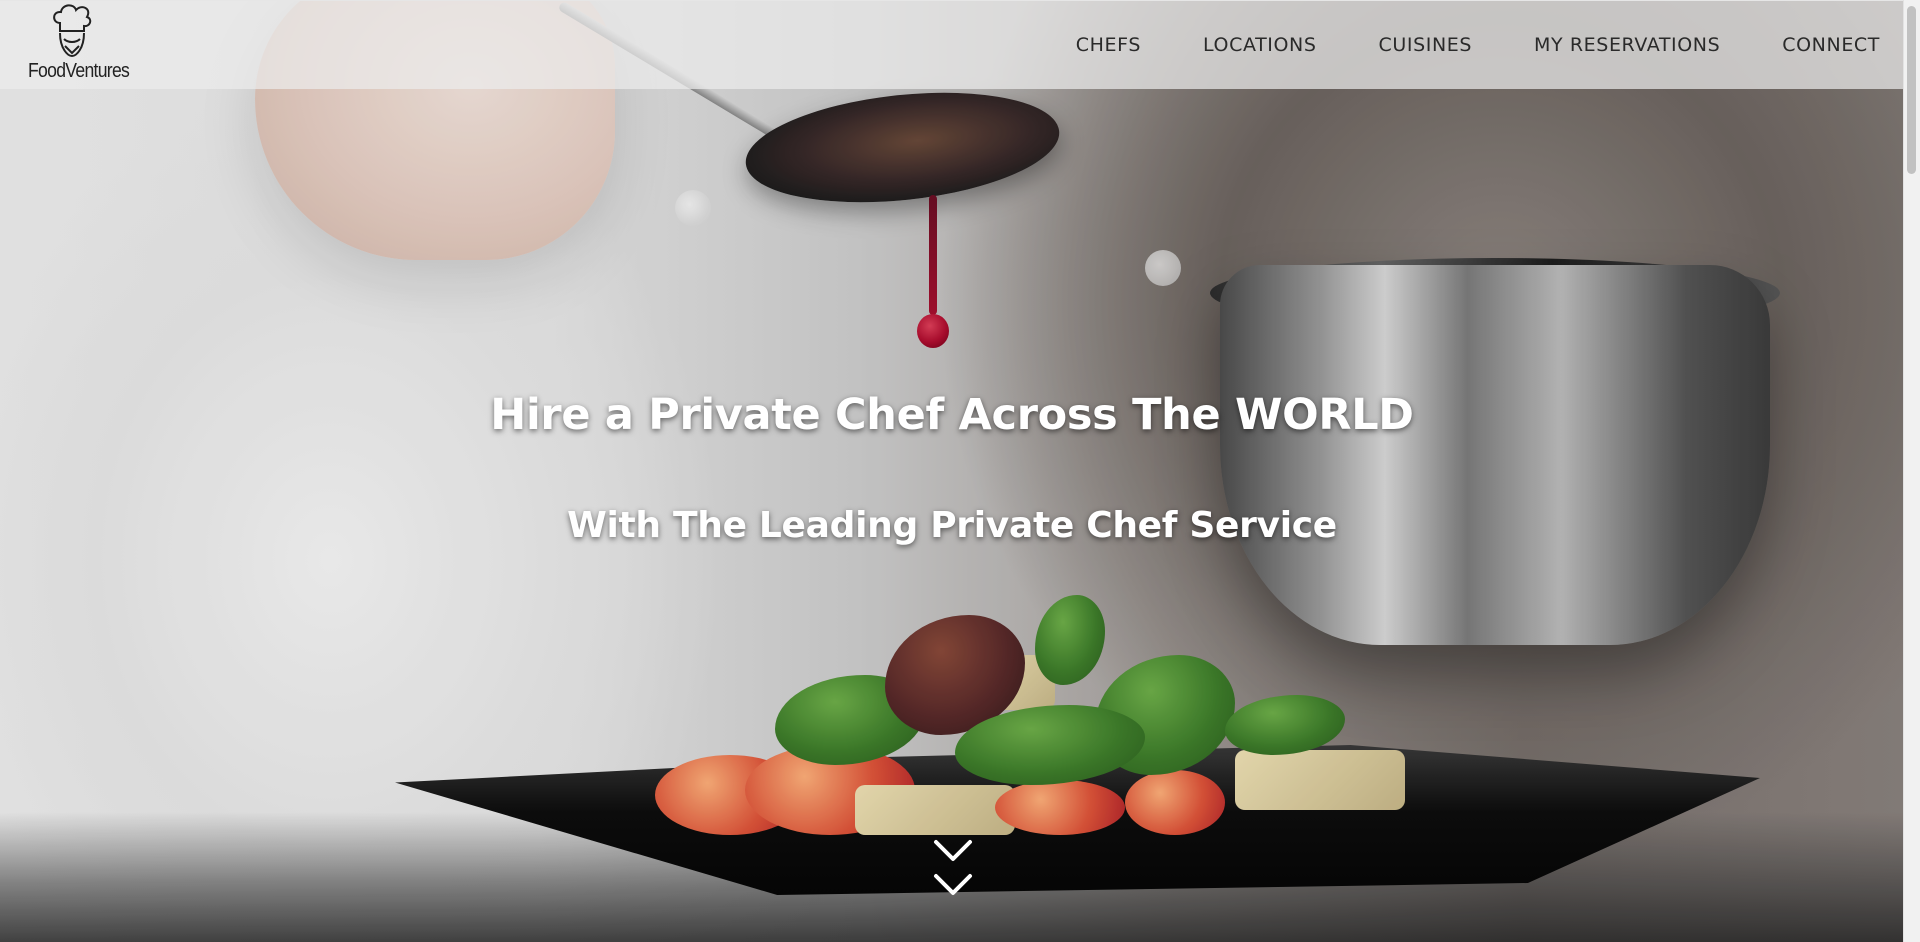  Describe the element at coordinates (1260, 45) in the screenshot. I see `nav-locations: LOCATIONS` at that location.